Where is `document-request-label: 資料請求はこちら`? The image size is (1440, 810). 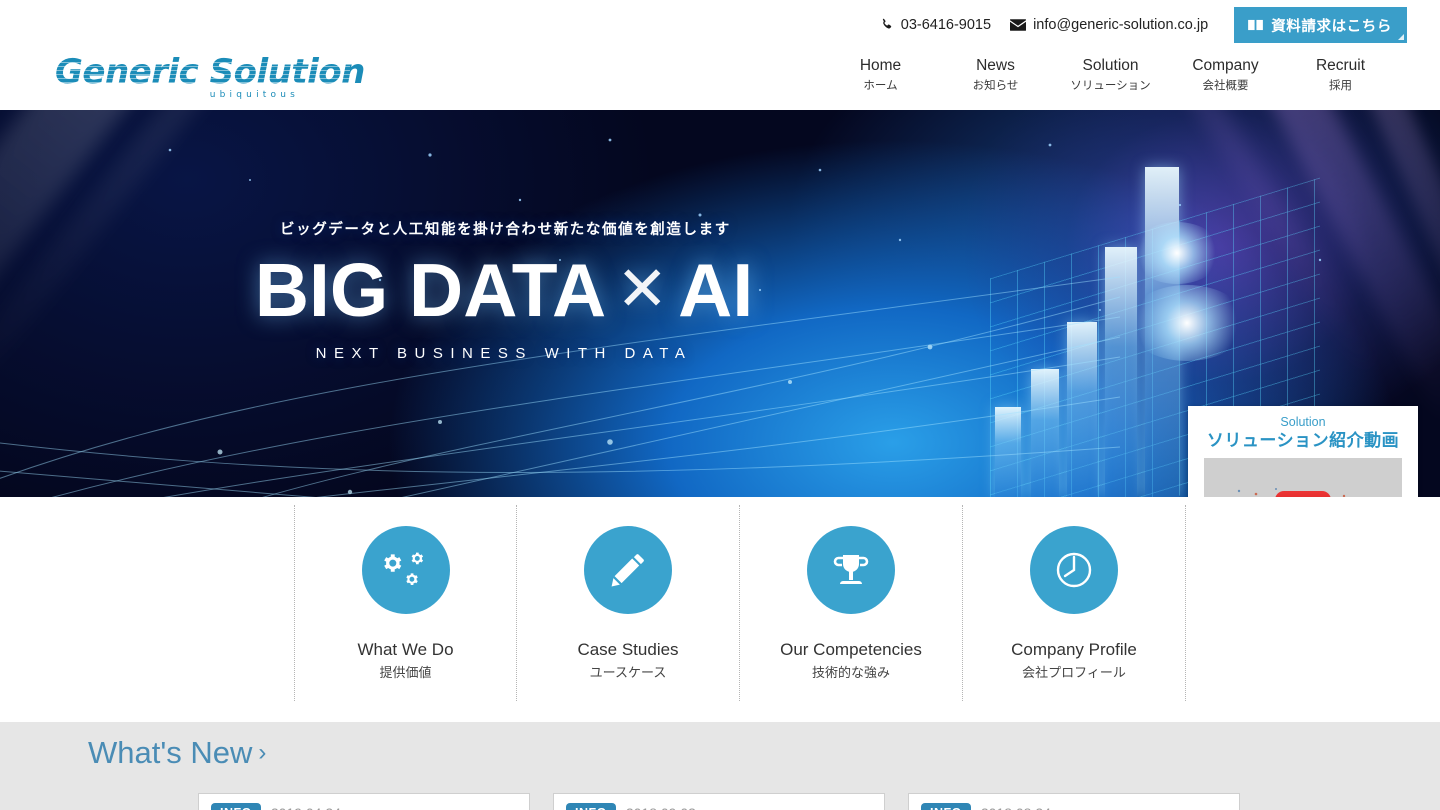
document-request-label: 資料請求はこちら is located at coordinates (1331, 26).